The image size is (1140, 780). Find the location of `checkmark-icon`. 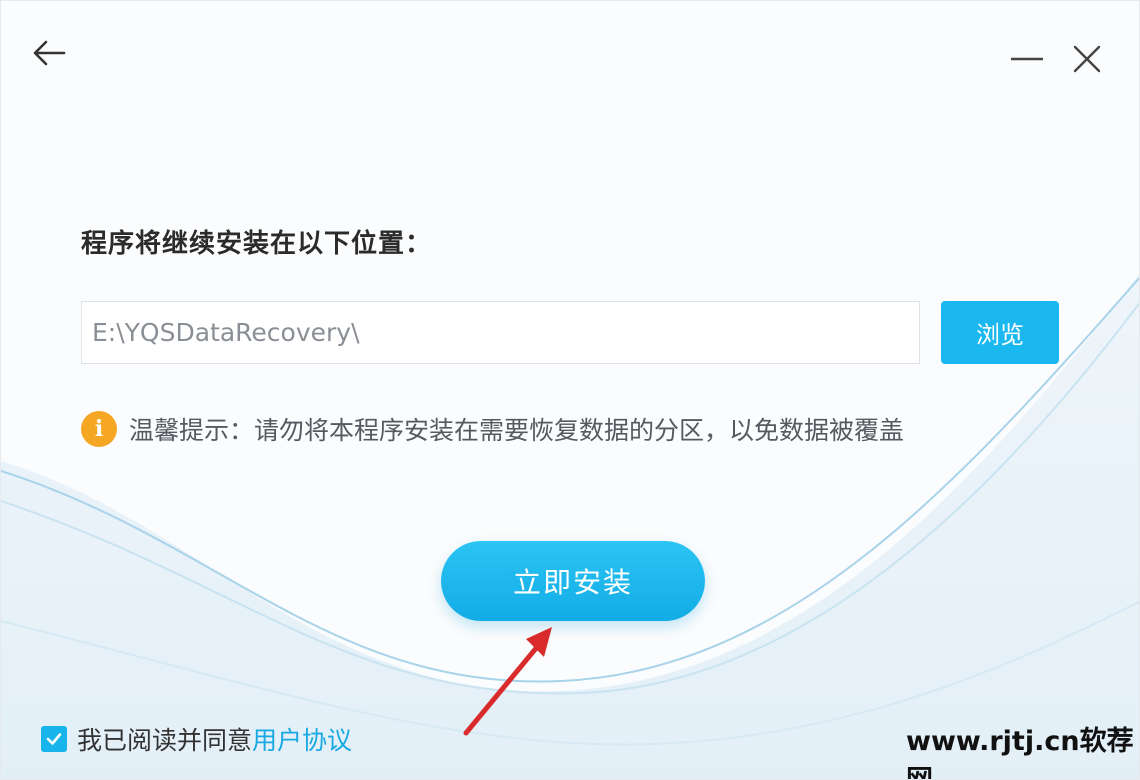

checkmark-icon is located at coordinates (54, 739).